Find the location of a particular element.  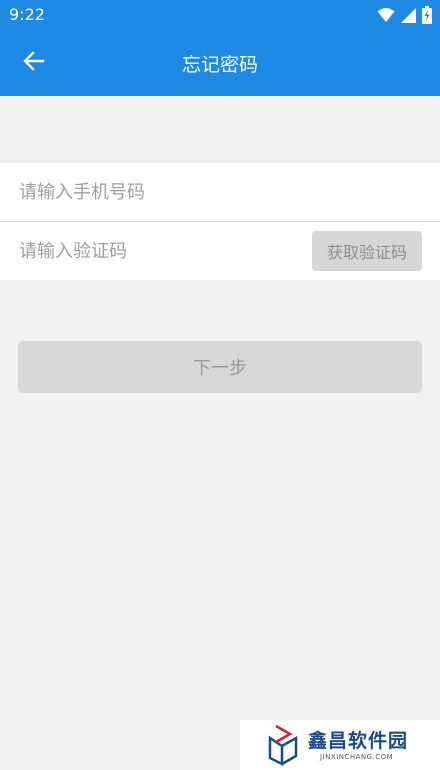

phone-input is located at coordinates (154, 192).